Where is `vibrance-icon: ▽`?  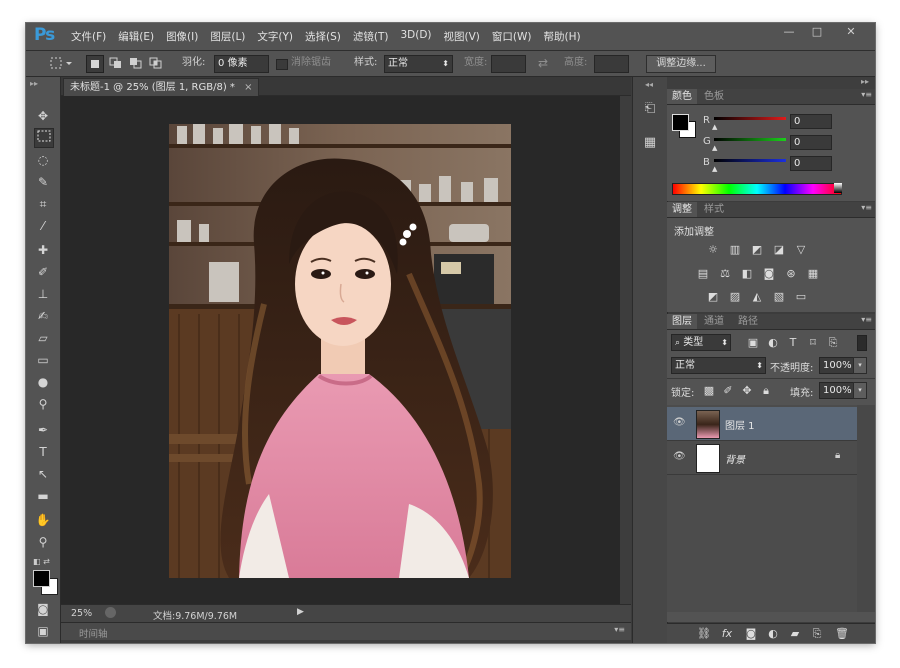
vibrance-icon: ▽ is located at coordinates (801, 250).